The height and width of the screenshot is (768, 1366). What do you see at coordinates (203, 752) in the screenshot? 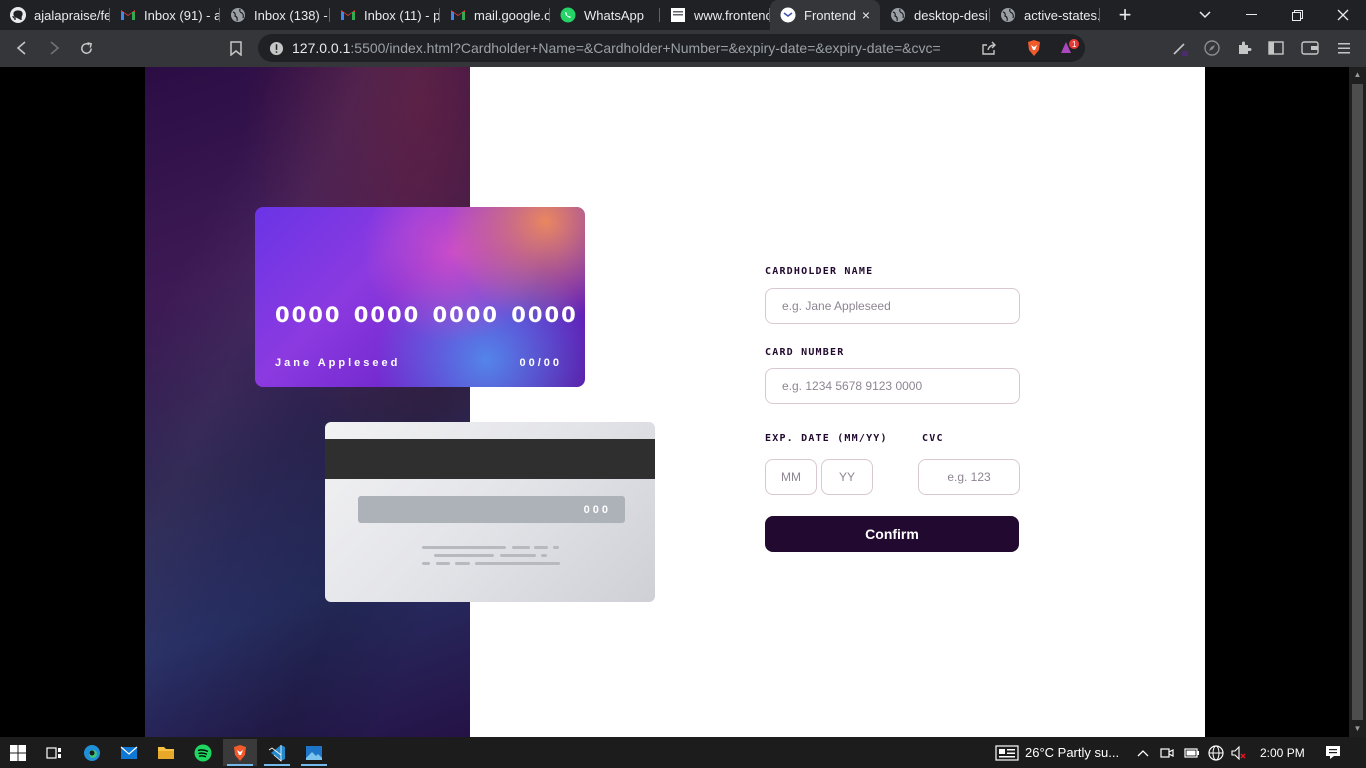
I see `spotify-icon` at bounding box center [203, 752].